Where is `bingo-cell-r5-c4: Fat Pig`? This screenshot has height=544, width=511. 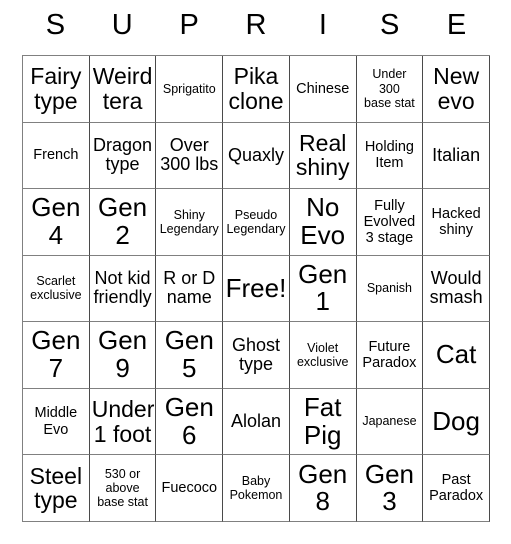
bingo-cell-r5-c4: Fat Pig is located at coordinates (323, 422).